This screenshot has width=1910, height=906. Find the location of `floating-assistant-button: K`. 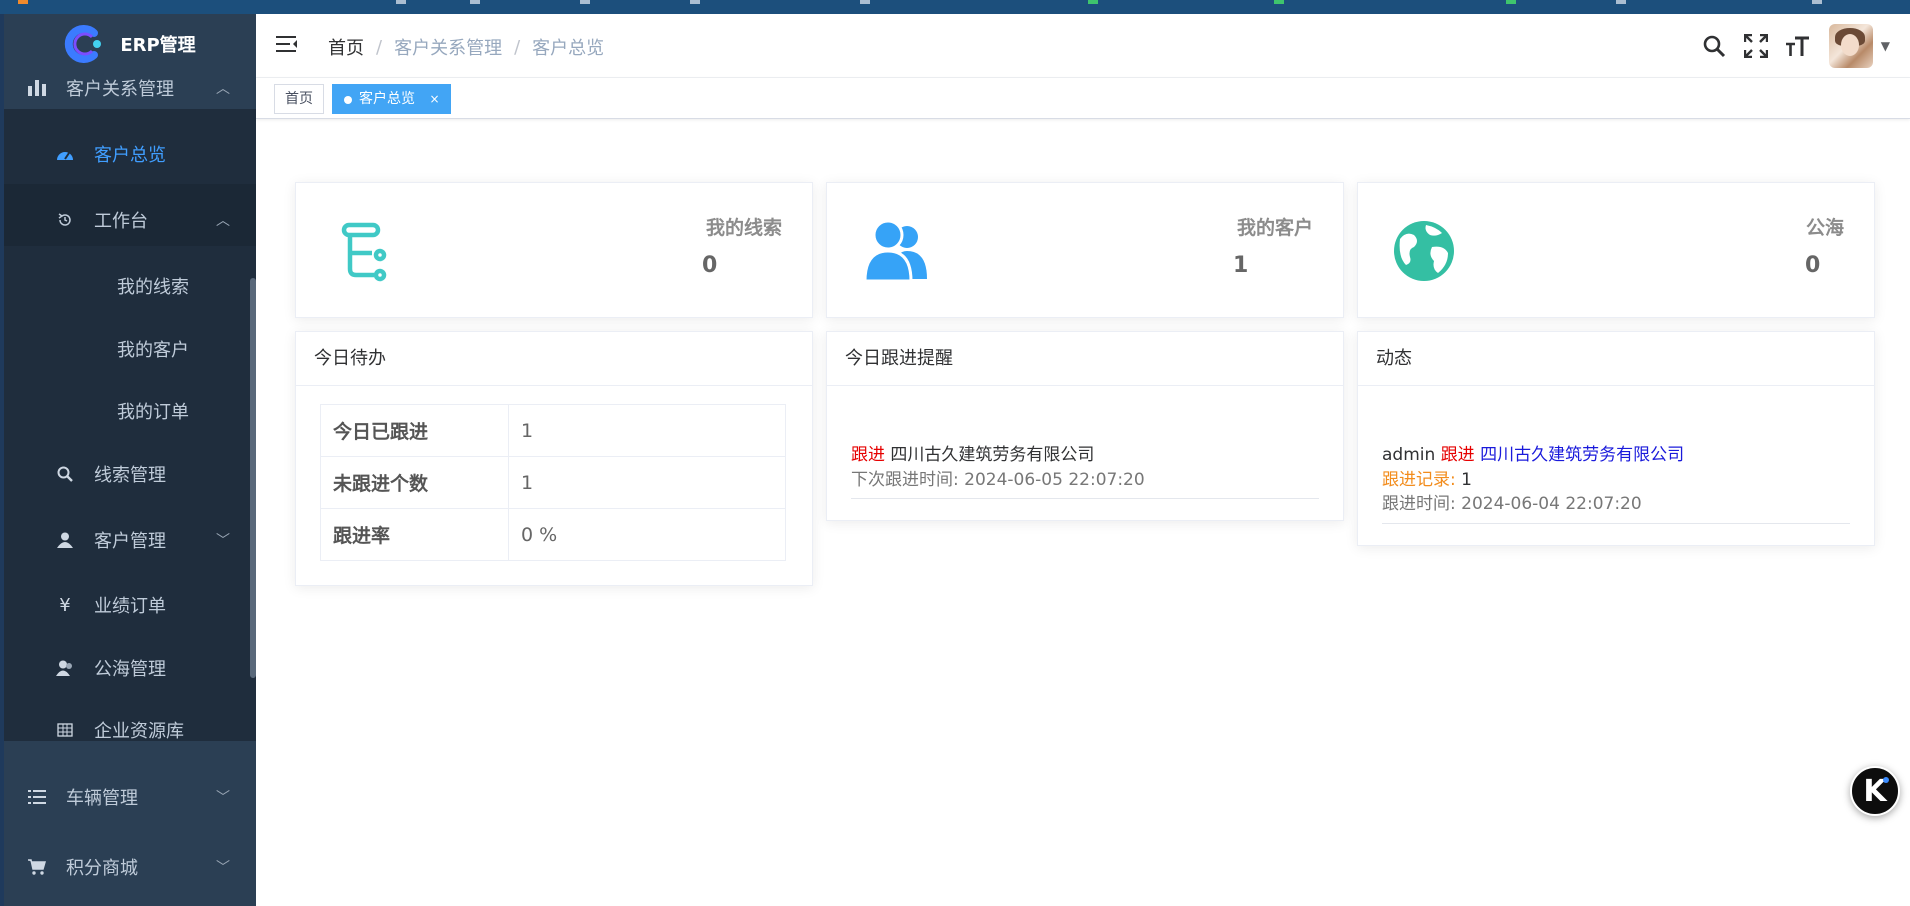

floating-assistant-button: K is located at coordinates (1875, 791).